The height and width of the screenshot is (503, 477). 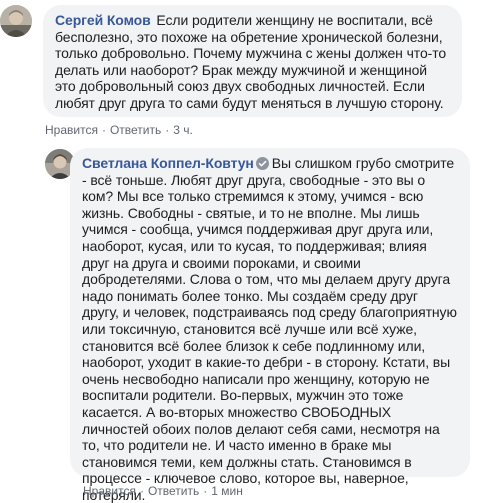 I want to click on reply-actions: Нравится · Ответить · 1 мин, so click(x=163, y=491).